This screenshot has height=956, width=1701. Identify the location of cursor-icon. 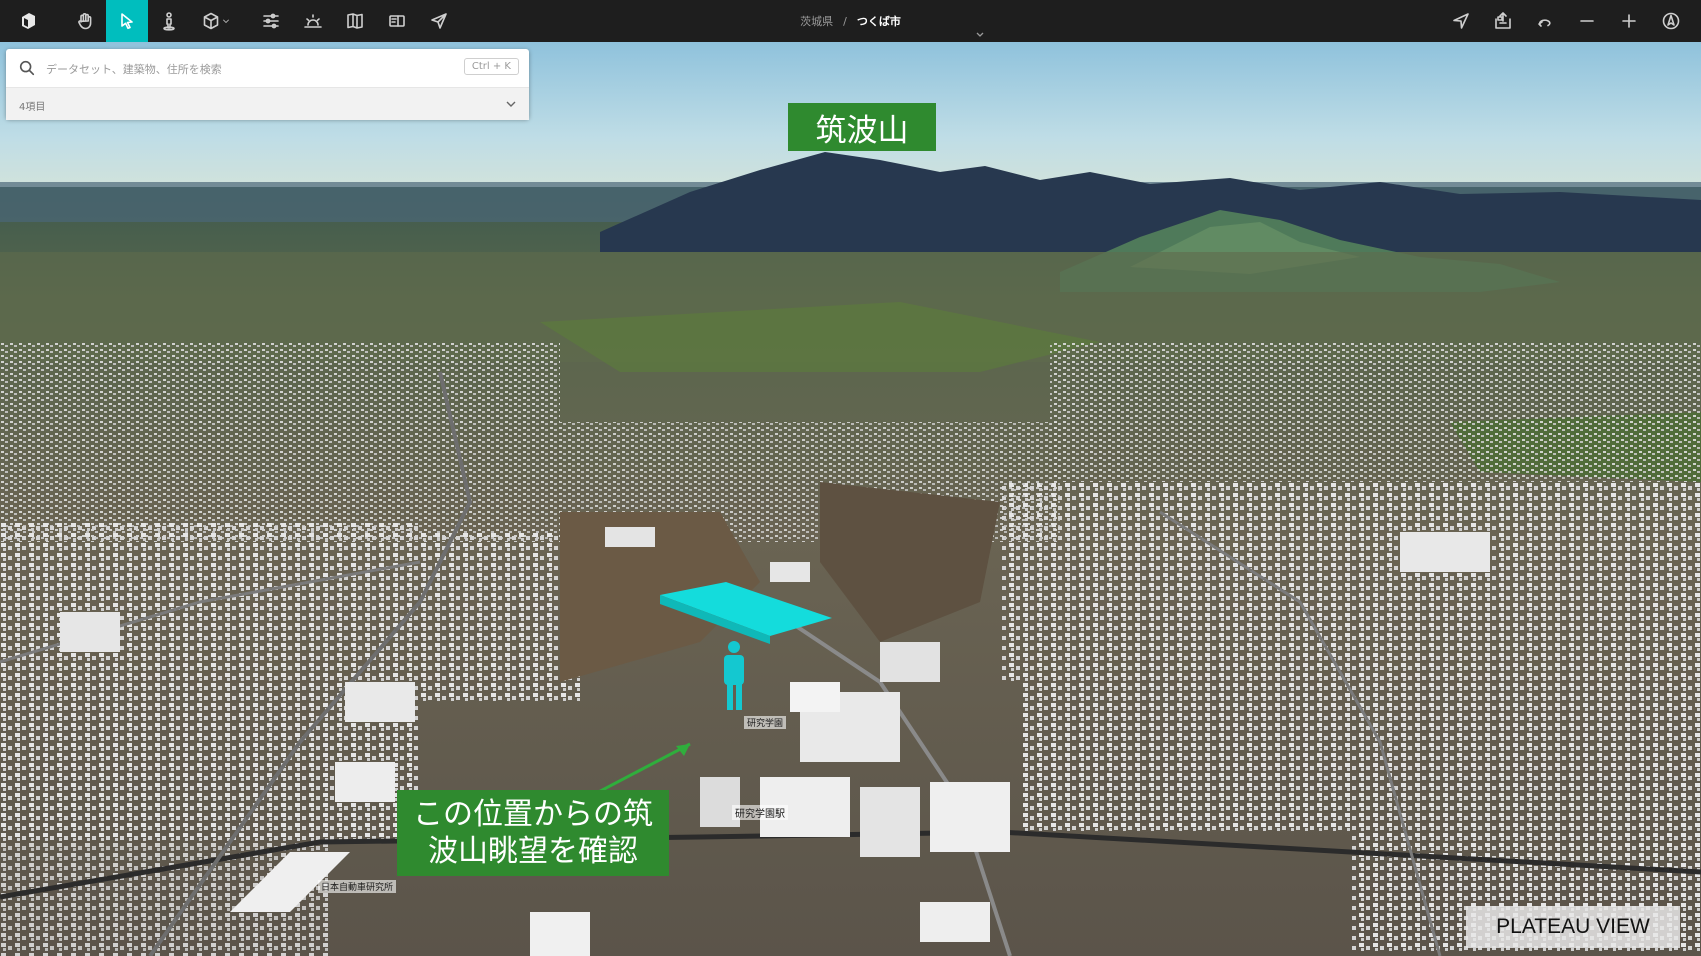
(127, 21).